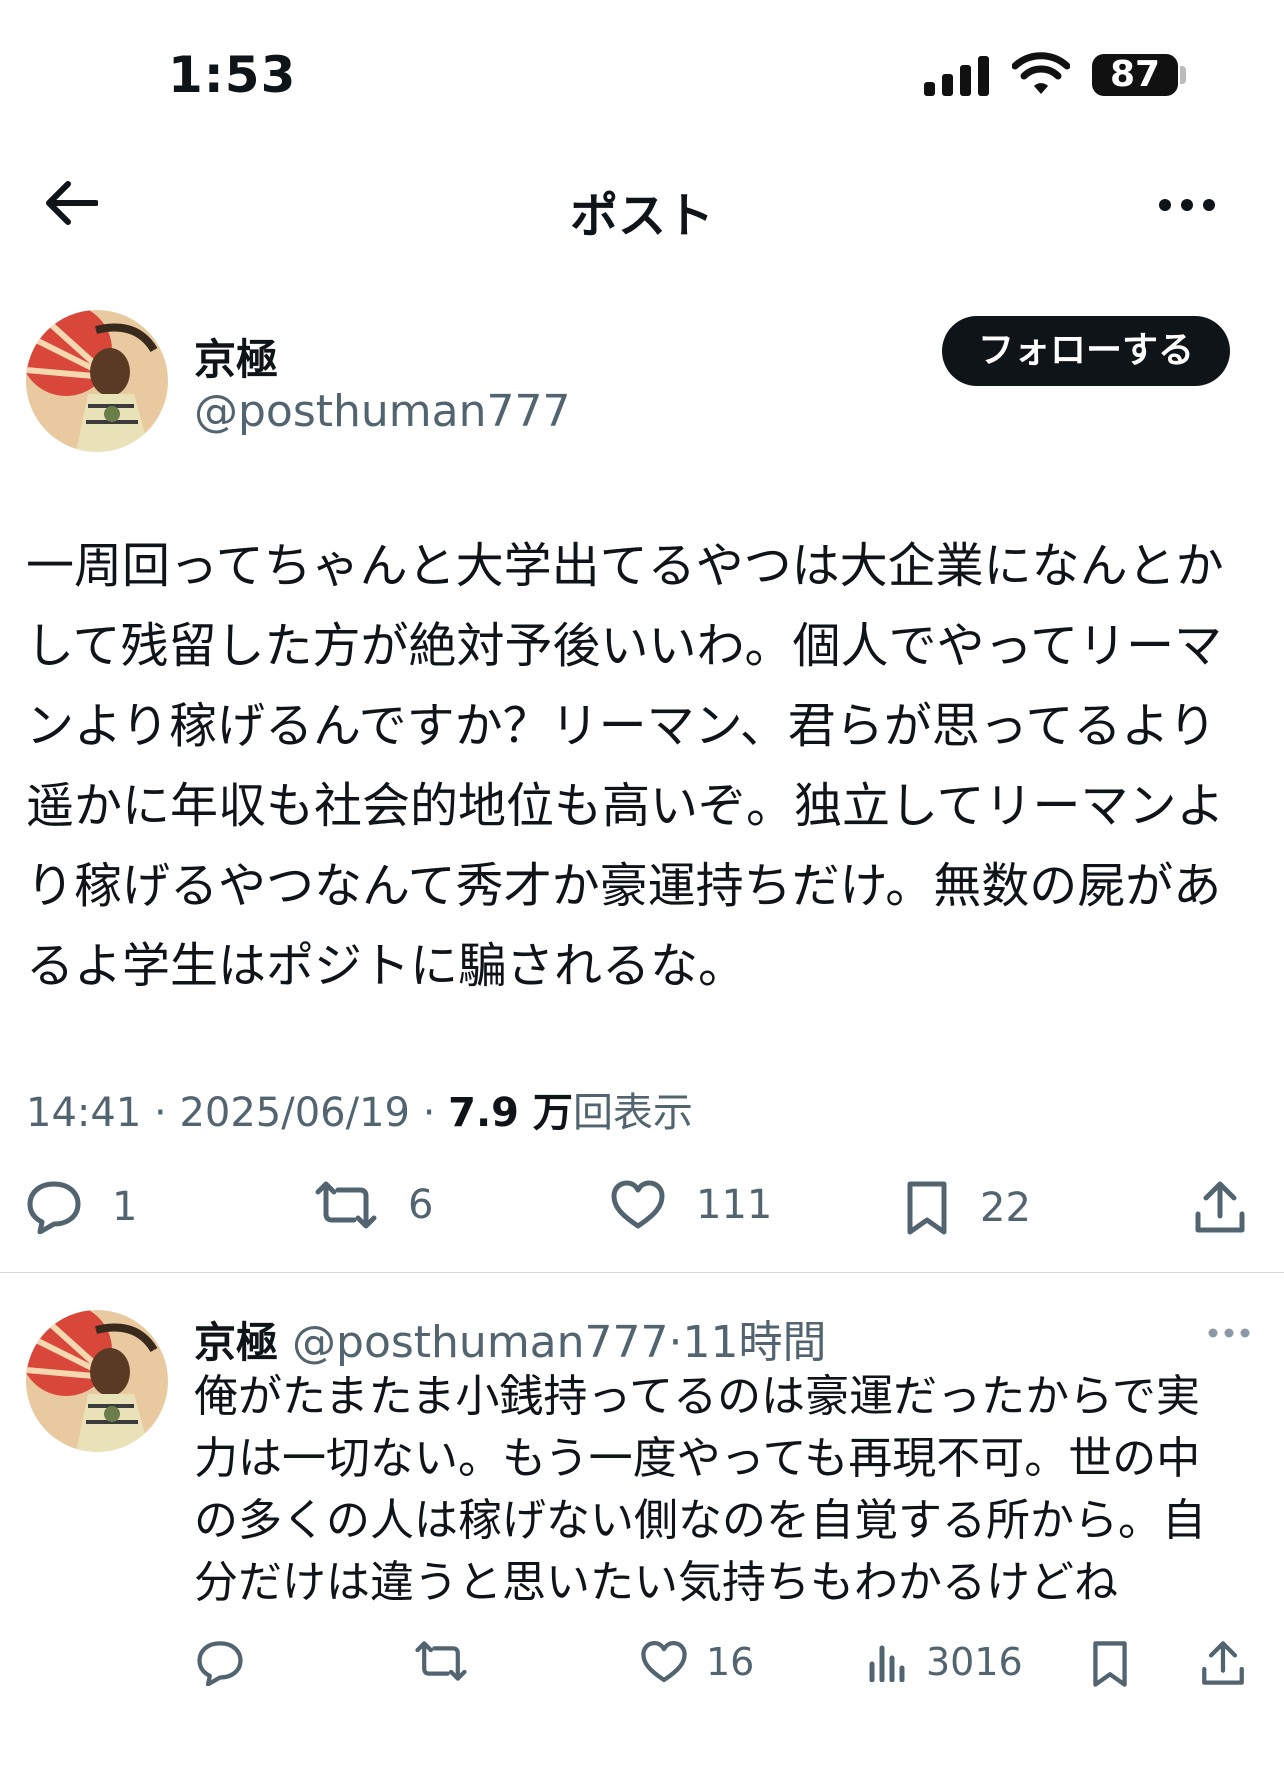  Describe the element at coordinates (125, 1207) in the screenshot. I see `reply-count: 1` at that location.